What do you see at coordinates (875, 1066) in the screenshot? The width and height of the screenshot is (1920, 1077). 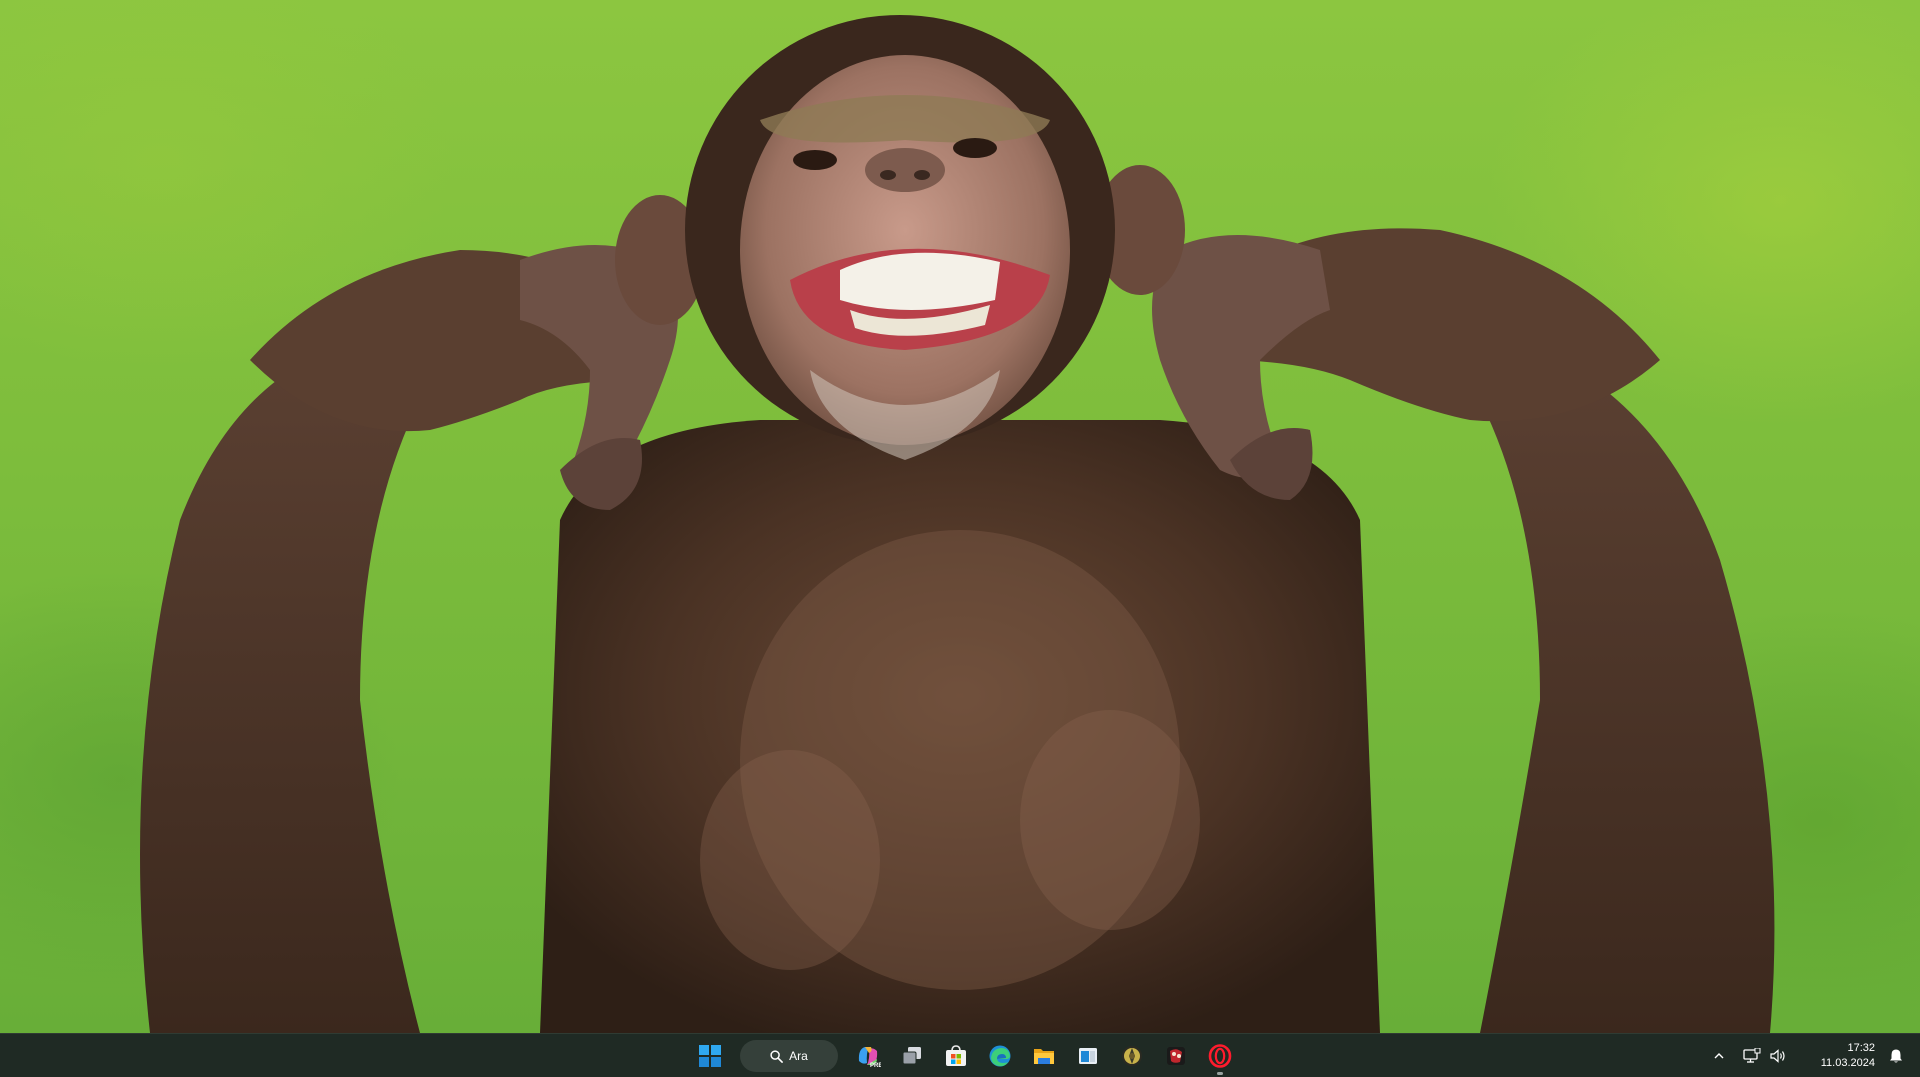 I see `svg-text: PRE` at bounding box center [875, 1066].